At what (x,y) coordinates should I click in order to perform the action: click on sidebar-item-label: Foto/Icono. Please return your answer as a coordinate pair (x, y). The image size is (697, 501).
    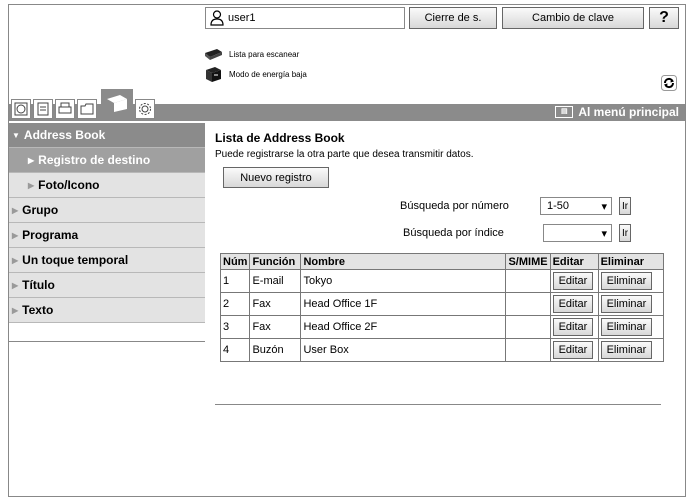
    Looking at the image, I should click on (69, 185).